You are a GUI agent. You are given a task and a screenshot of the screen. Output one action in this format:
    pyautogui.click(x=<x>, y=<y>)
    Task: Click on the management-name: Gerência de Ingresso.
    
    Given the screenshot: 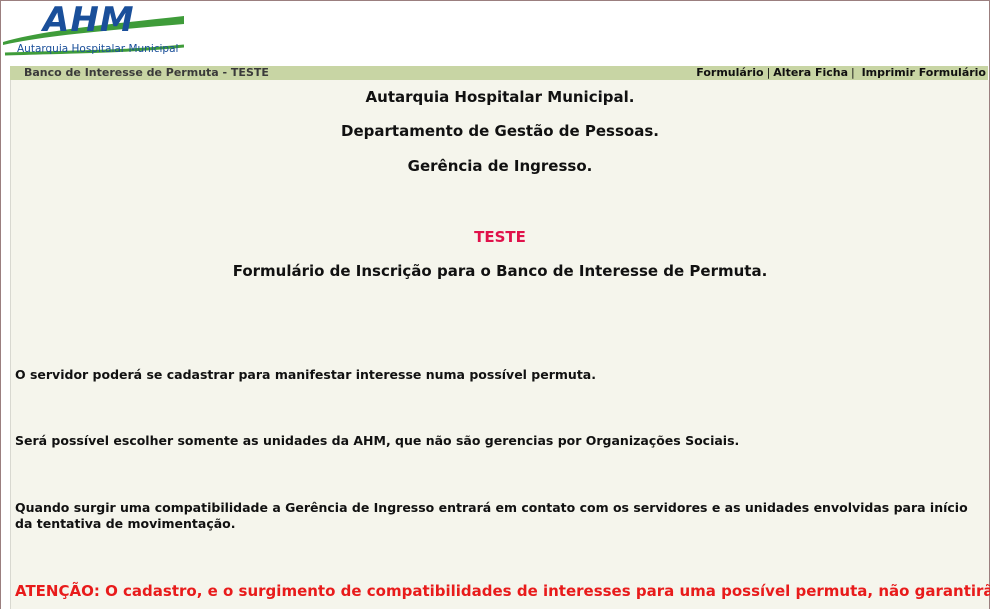 What is the action you would take?
    pyautogui.click(x=500, y=166)
    